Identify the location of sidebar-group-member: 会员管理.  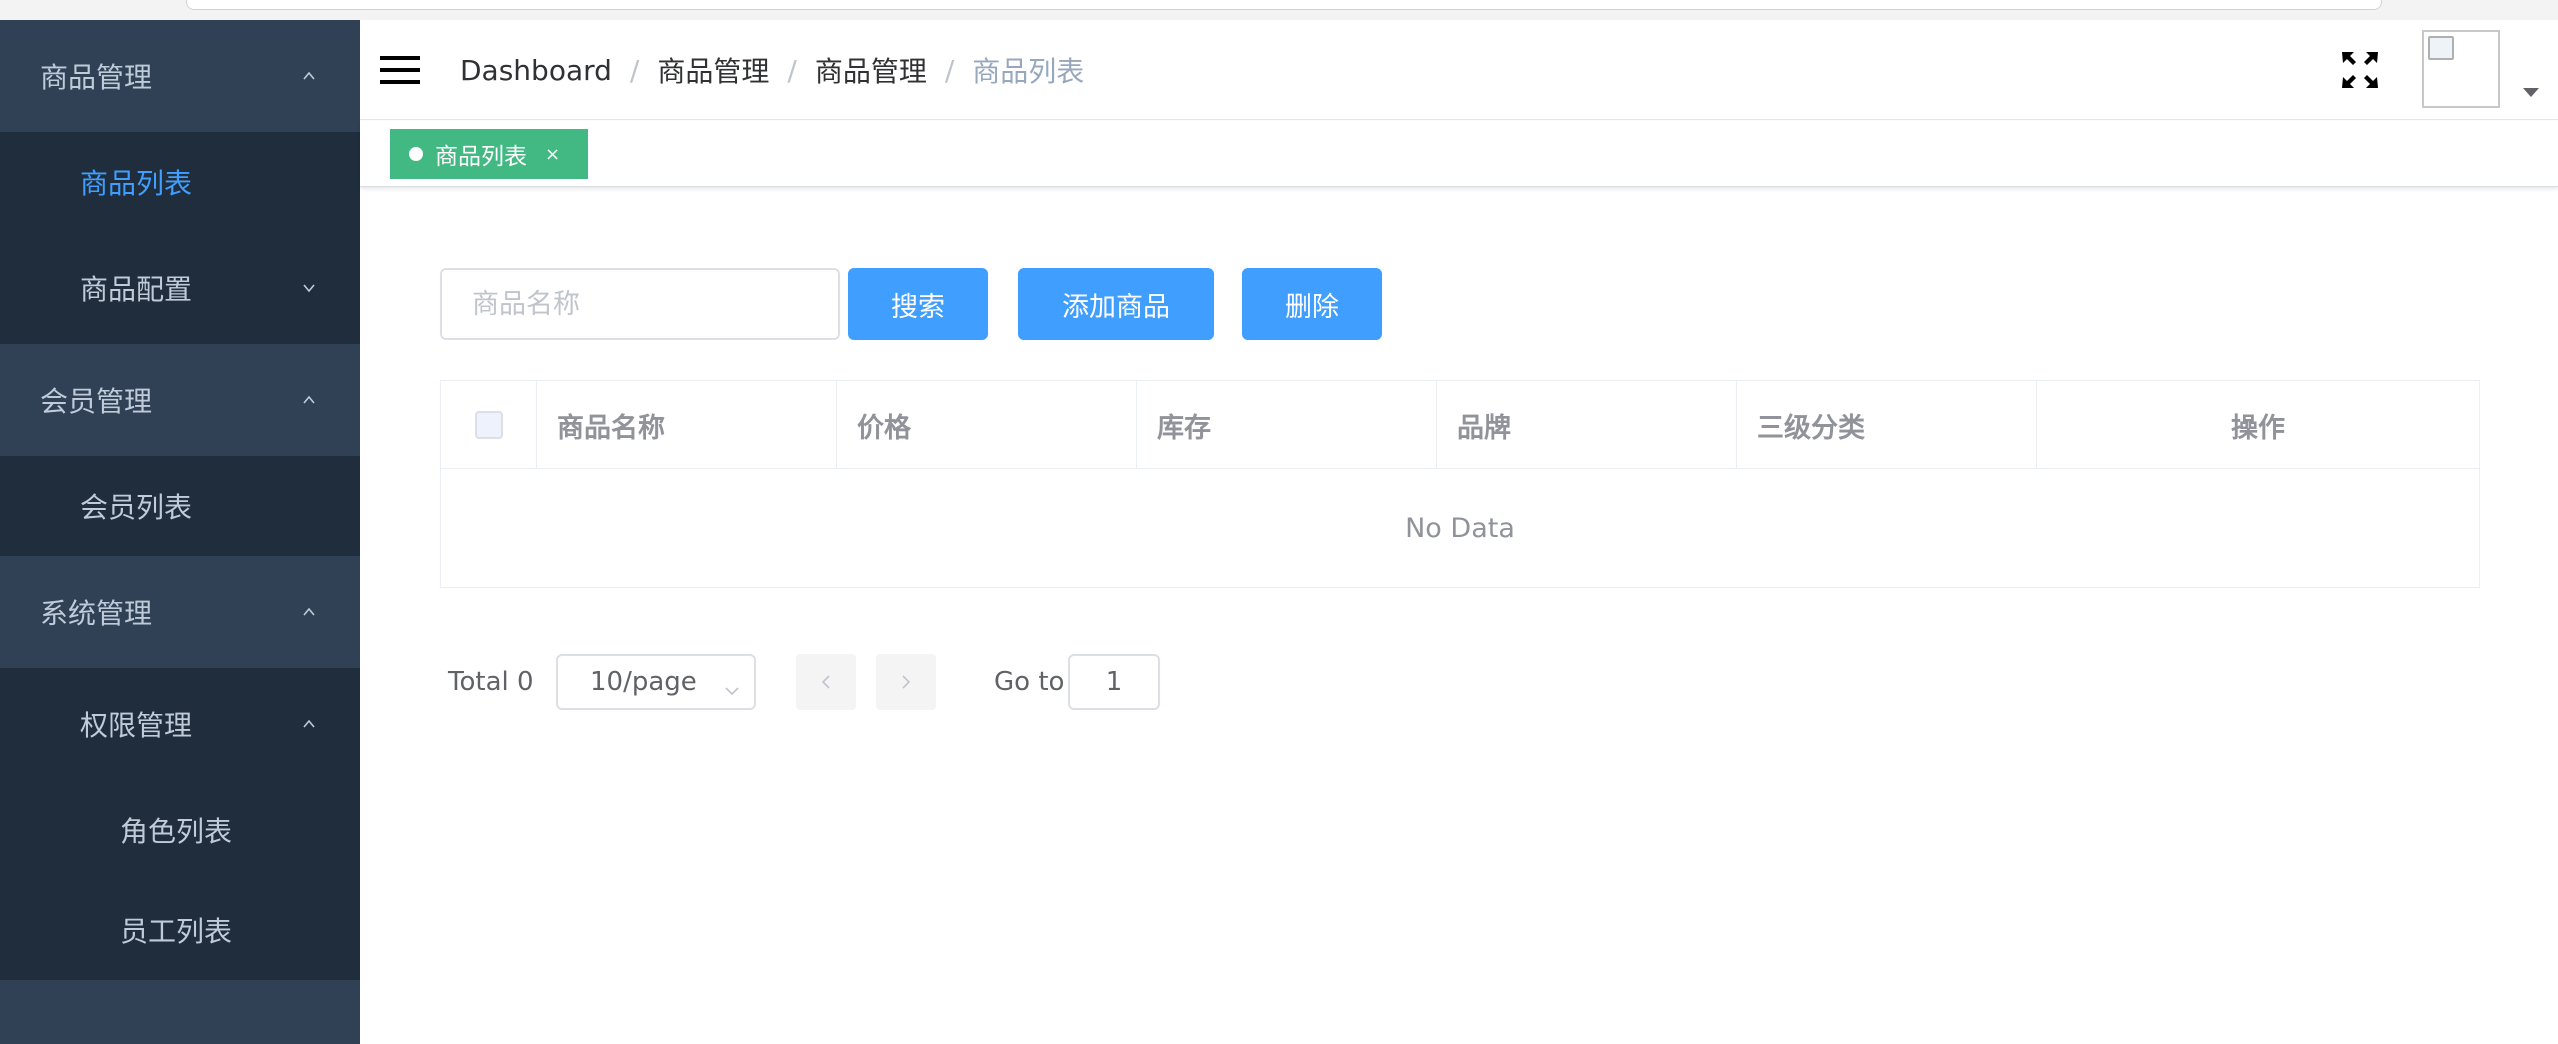
(180, 400).